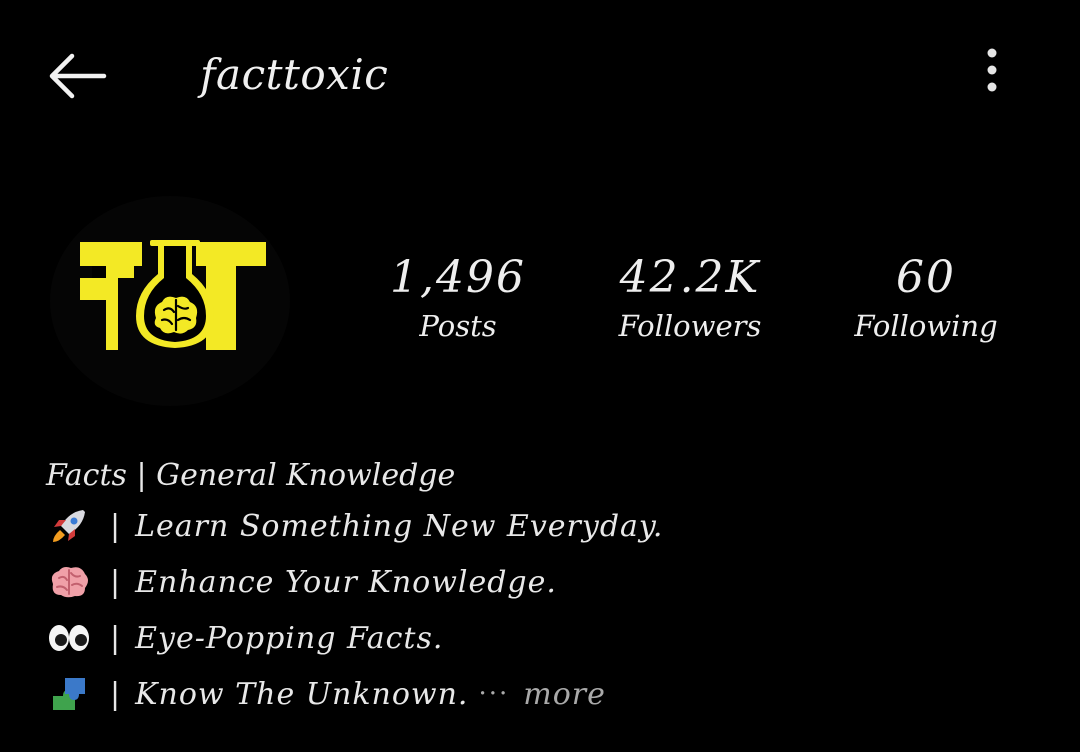  What do you see at coordinates (346, 582) in the screenshot?
I see `bio-line-text: Enhance Your Knowledge.` at bounding box center [346, 582].